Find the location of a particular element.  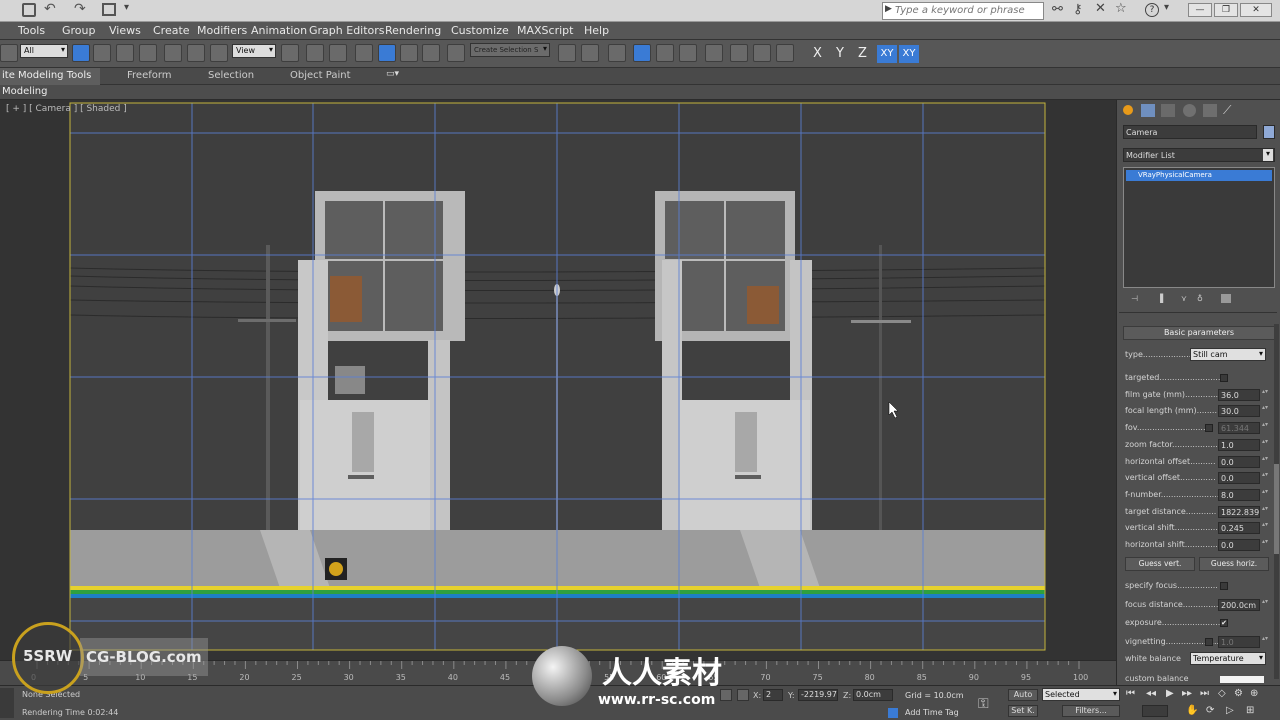

menu-customize: Customize is located at coordinates (480, 30).